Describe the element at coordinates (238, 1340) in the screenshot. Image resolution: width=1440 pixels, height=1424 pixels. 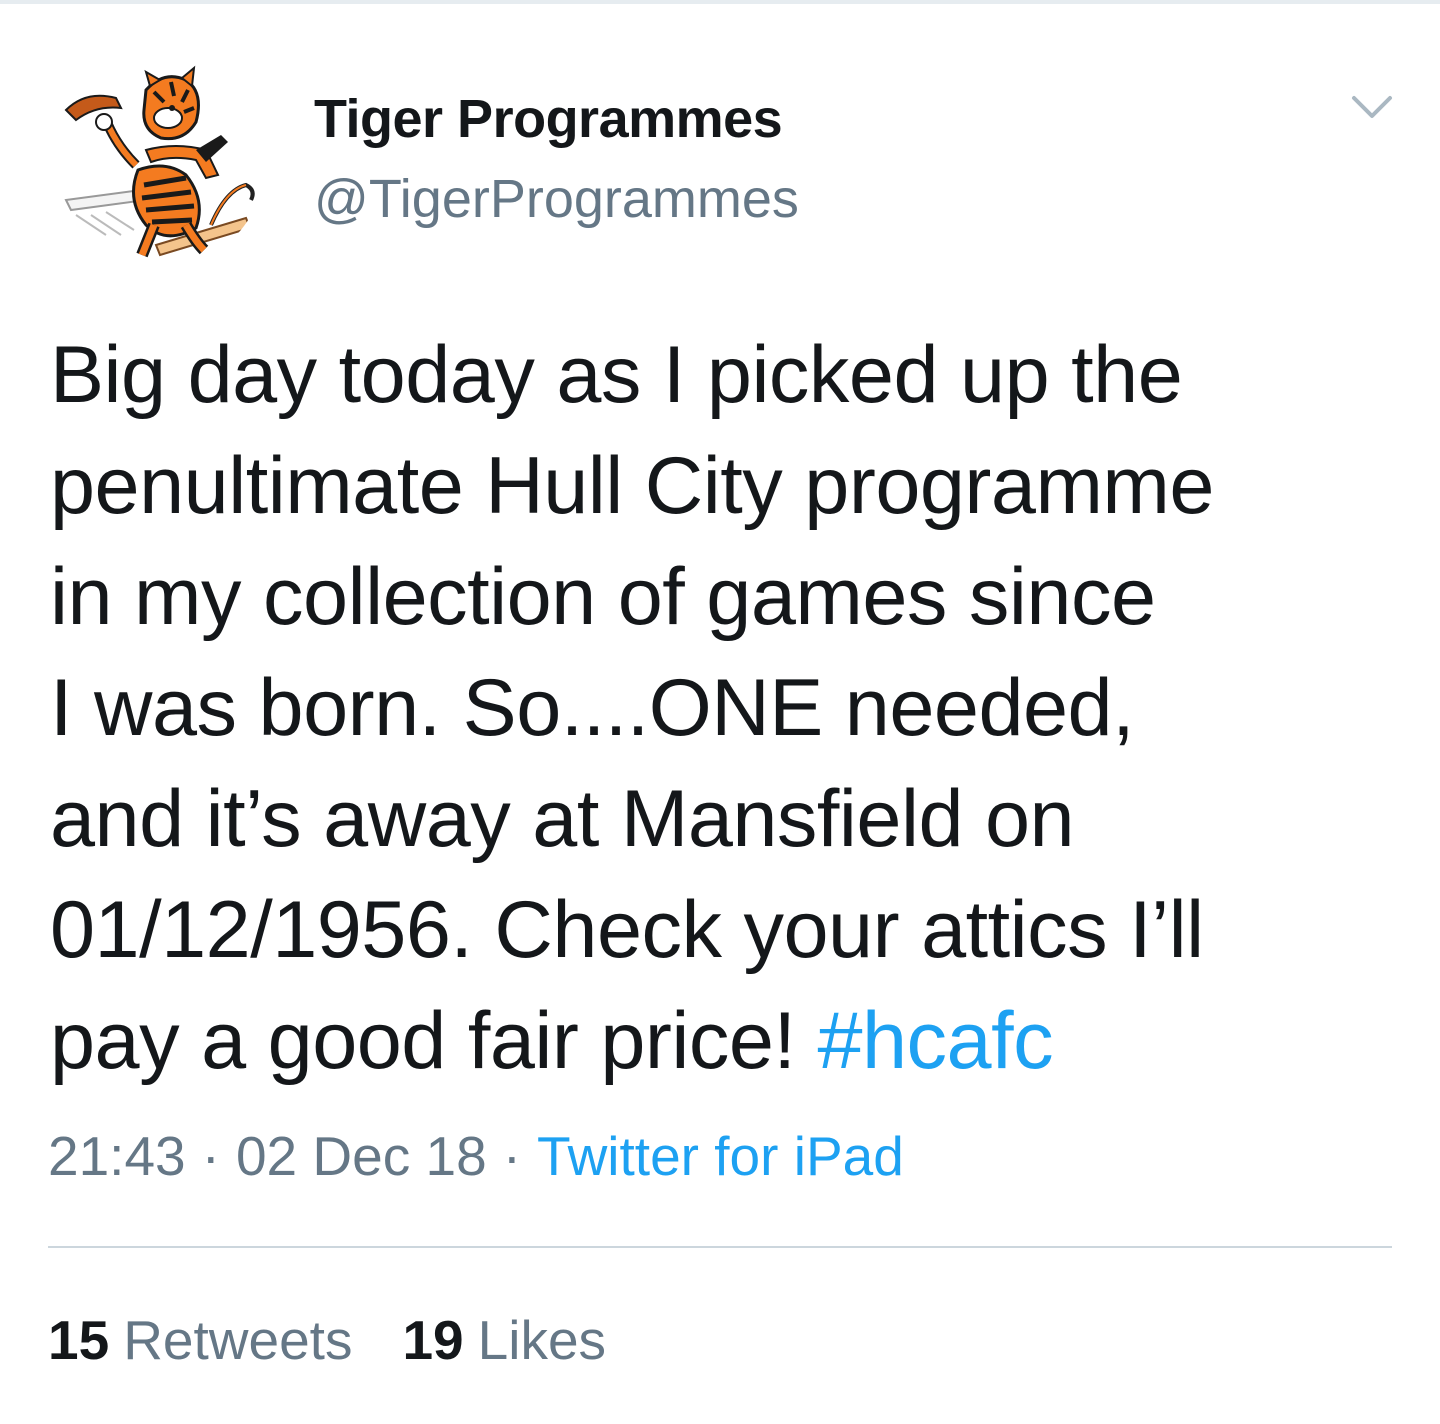
I see `retweets-label: Retweets` at that location.